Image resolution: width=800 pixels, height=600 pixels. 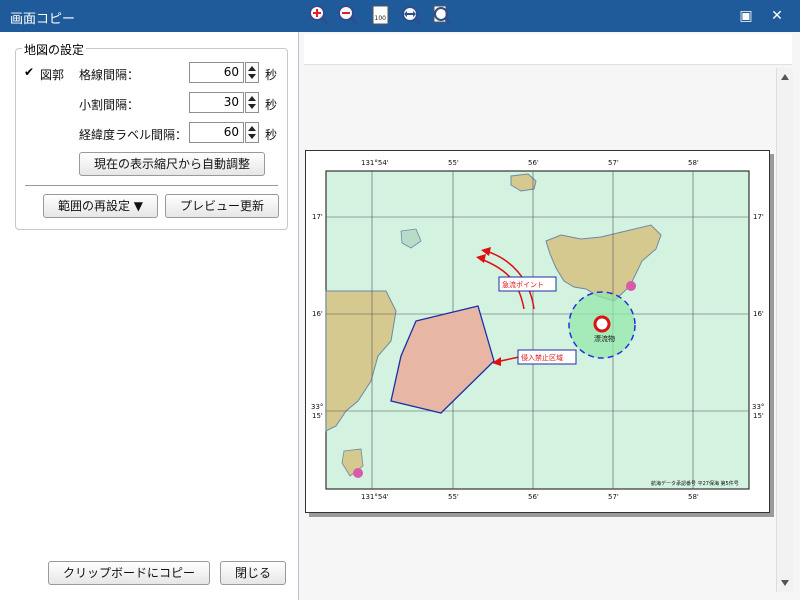 What do you see at coordinates (271, 105) in the screenshot?
I see `sub-interval-unit: 秒` at bounding box center [271, 105].